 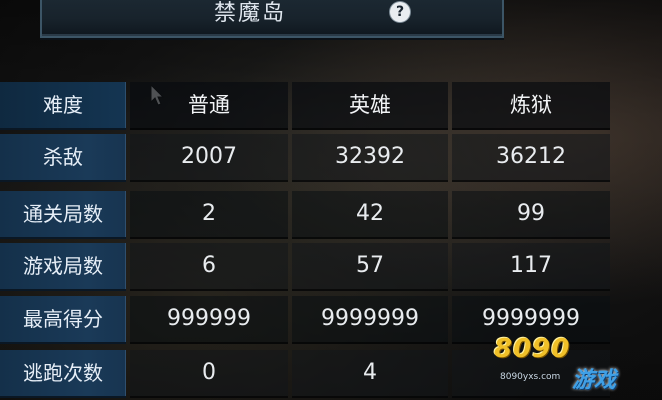 I want to click on row-label: 逃跑次数, so click(x=63, y=374).